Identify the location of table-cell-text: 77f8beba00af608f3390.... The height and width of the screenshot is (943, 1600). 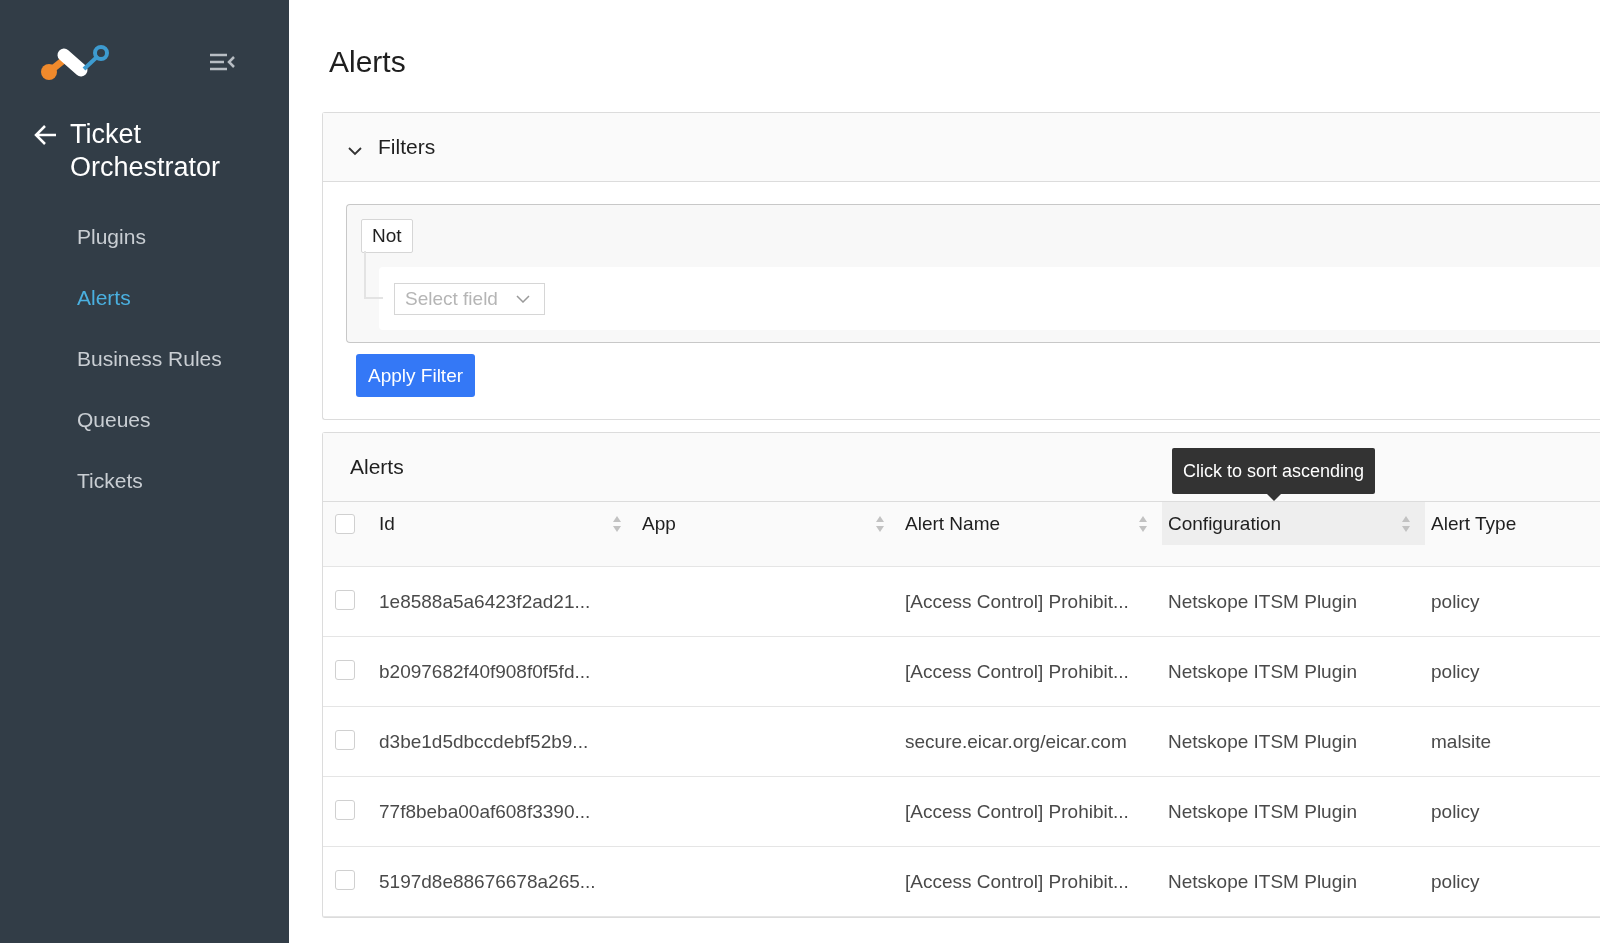
(485, 811).